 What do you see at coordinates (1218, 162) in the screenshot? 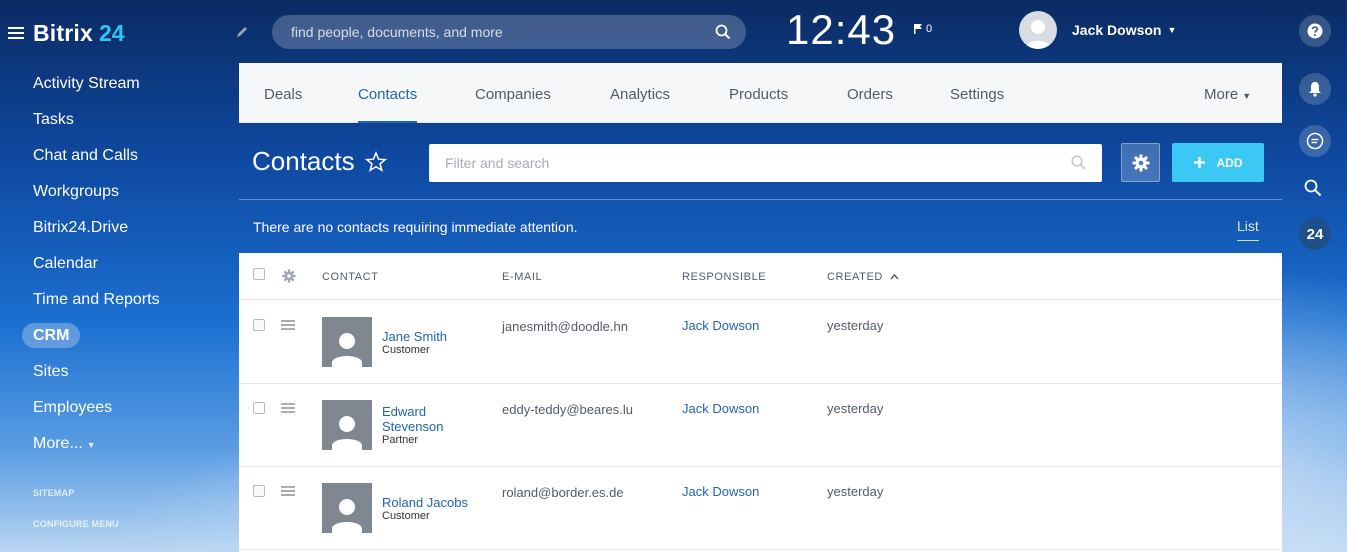
I see `add-button: ADD` at bounding box center [1218, 162].